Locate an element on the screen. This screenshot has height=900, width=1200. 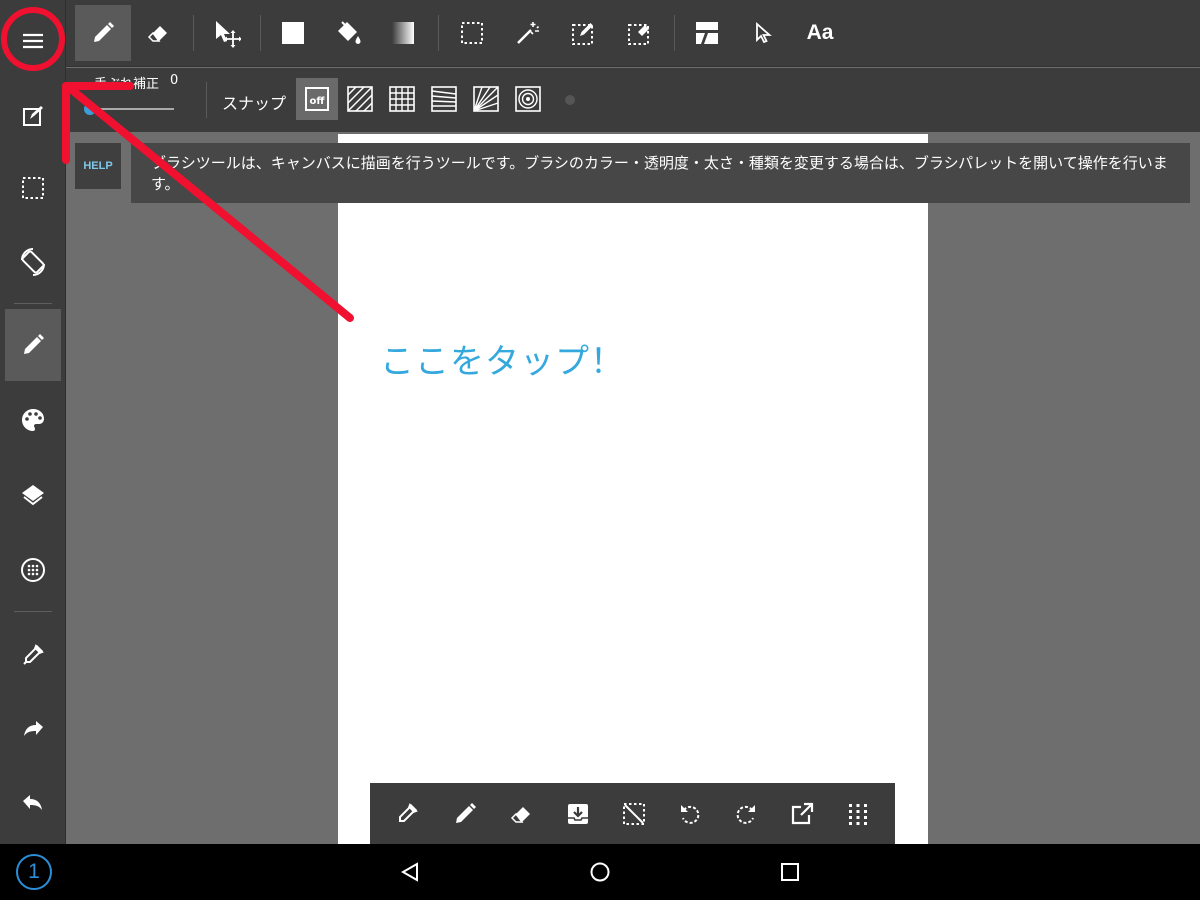
move-icon is located at coordinates (228, 34).